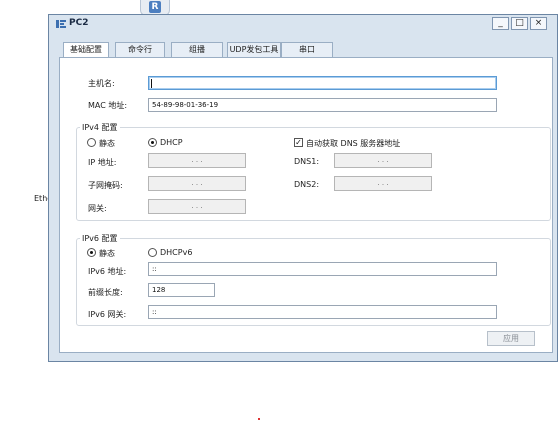  Describe the element at coordinates (105, 185) in the screenshot. I see `subnet-mask-label: 子网掩码:` at that location.